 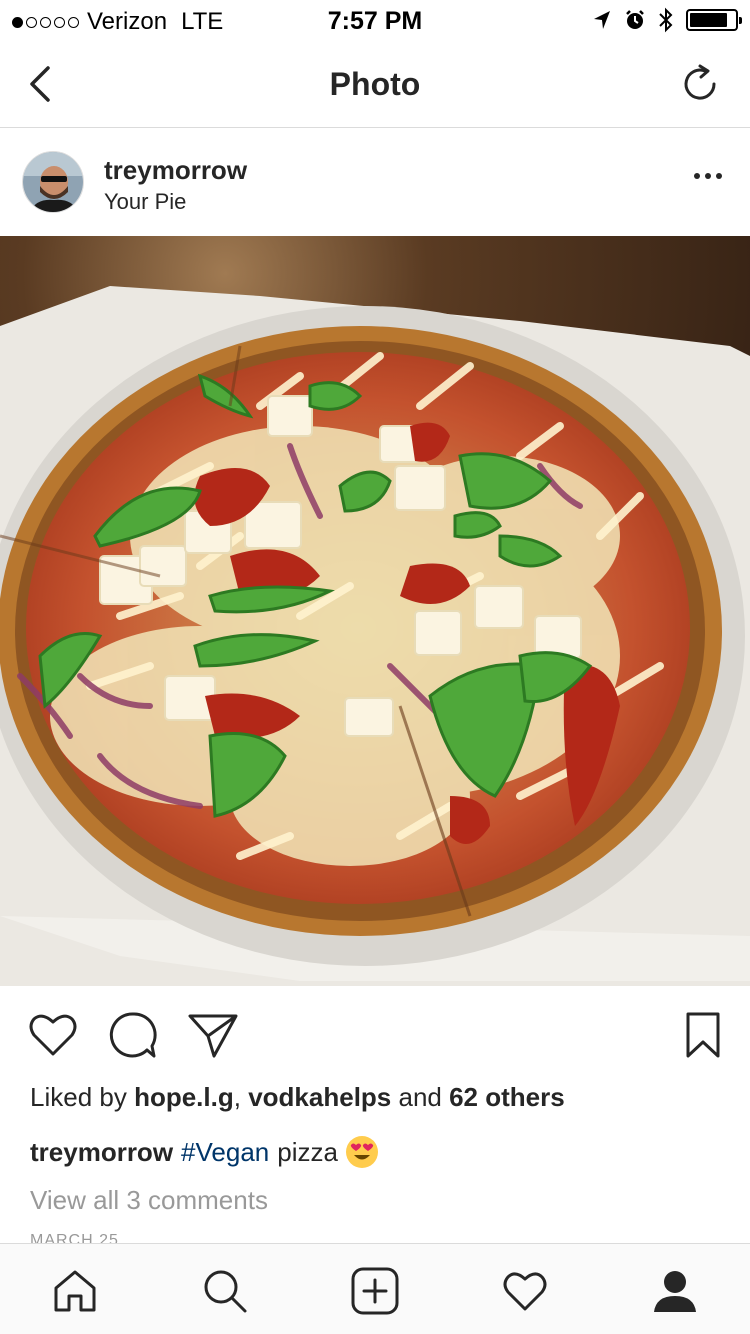 What do you see at coordinates (133, 1035) in the screenshot?
I see `comment-bubble-icon` at bounding box center [133, 1035].